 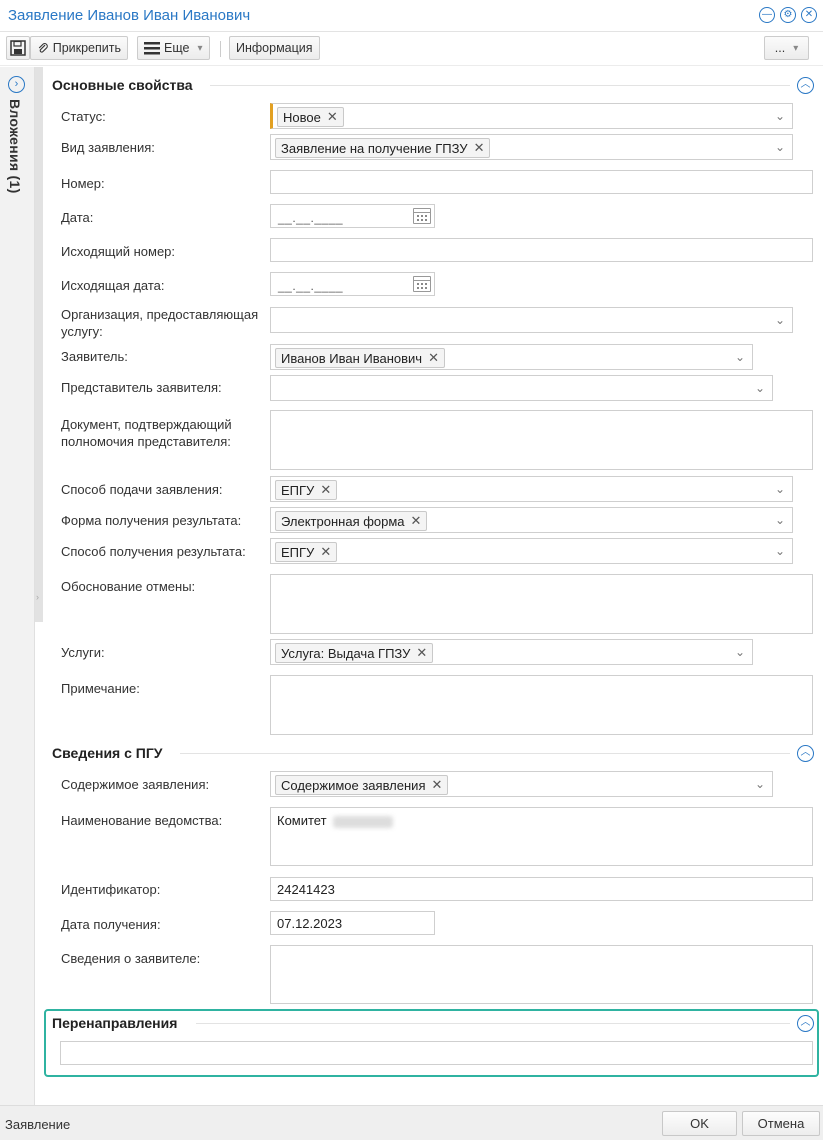 I want to click on out-number-label: Исходящий номер:, so click(x=118, y=251).